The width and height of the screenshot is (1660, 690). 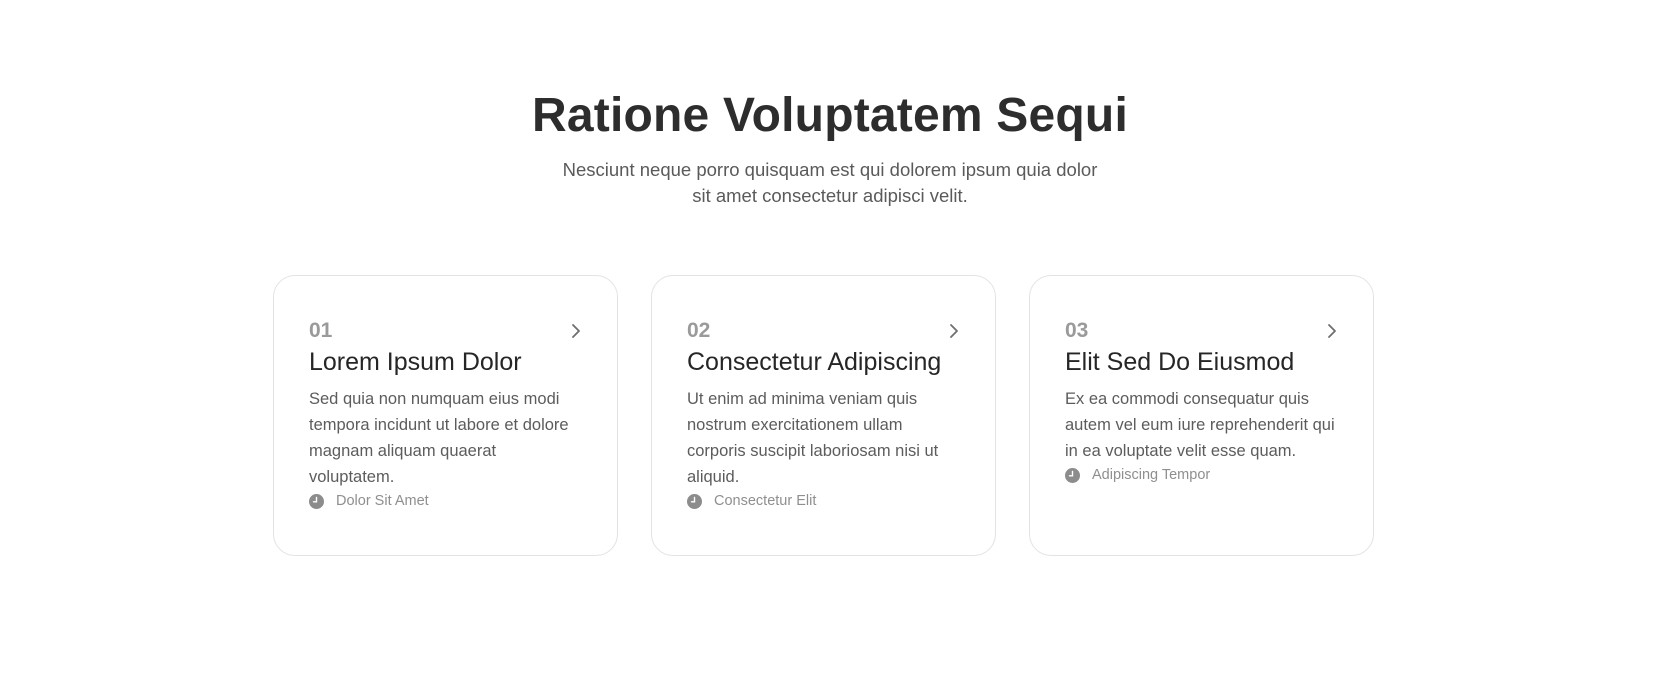 What do you see at coordinates (415, 362) in the screenshot?
I see `card-title: Lorem Ipsum Dolor` at bounding box center [415, 362].